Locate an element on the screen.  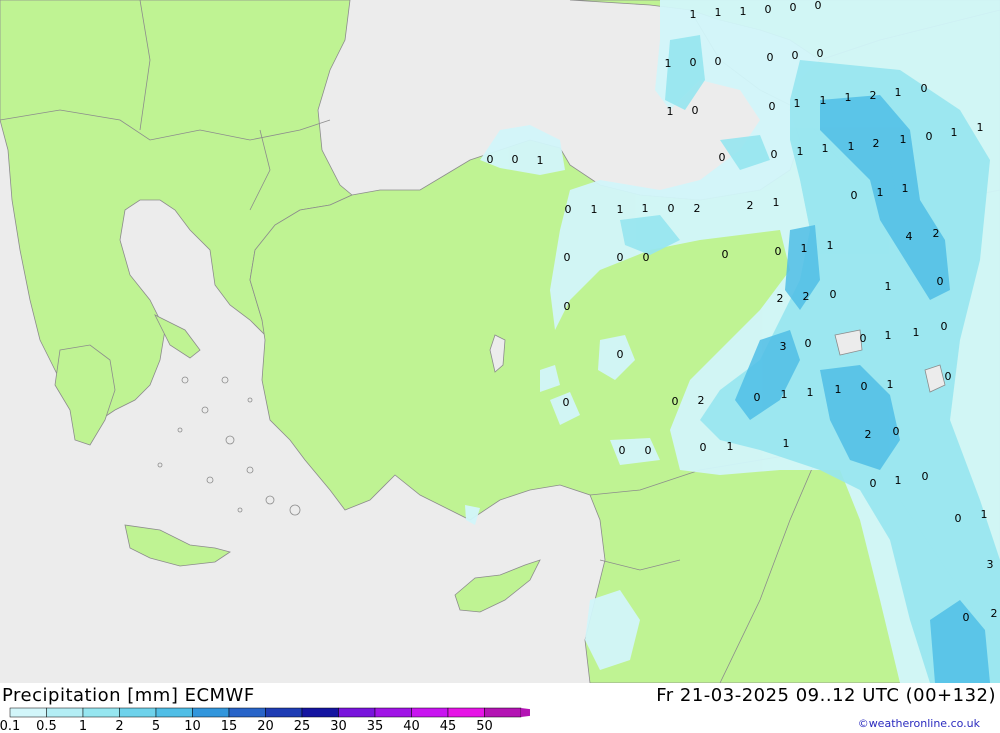
legend-label: 30 is located at coordinates (338, 726).